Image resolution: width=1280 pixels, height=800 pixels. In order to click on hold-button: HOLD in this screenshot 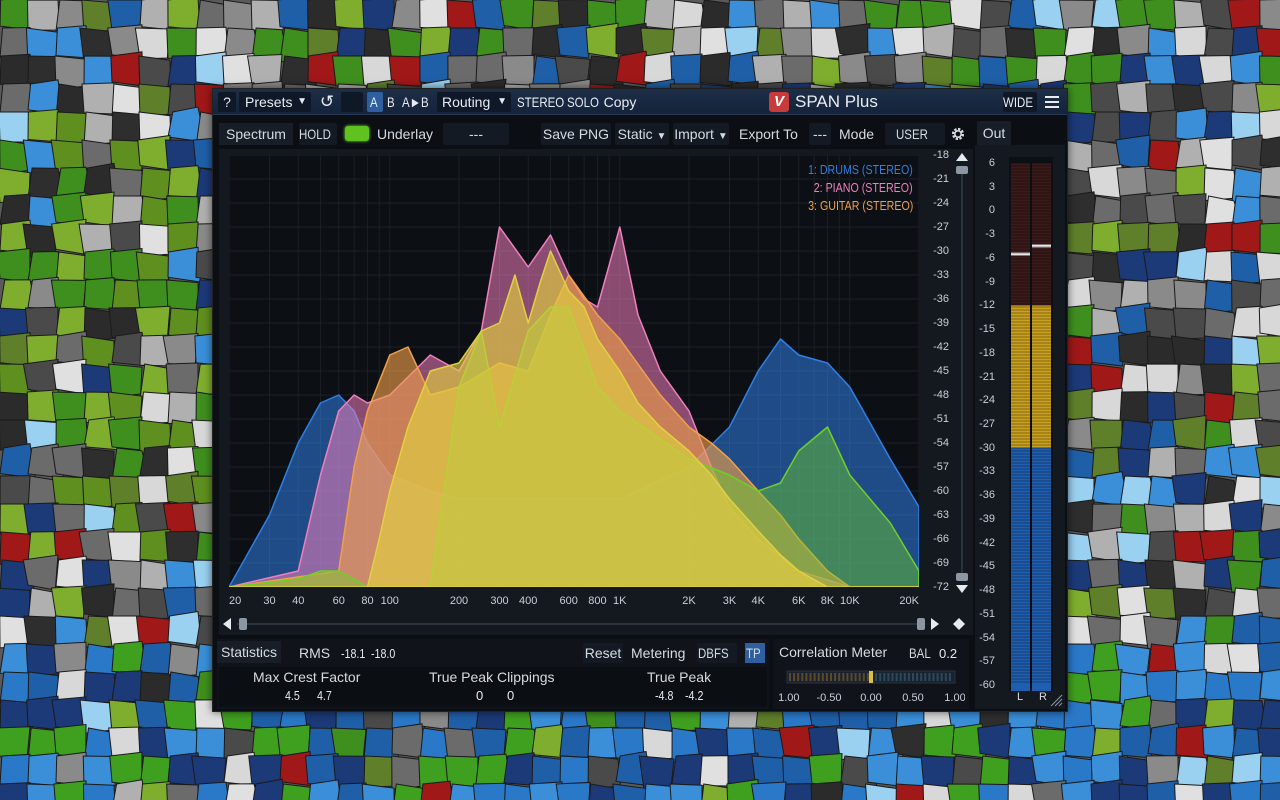, I will do `click(318, 134)`.